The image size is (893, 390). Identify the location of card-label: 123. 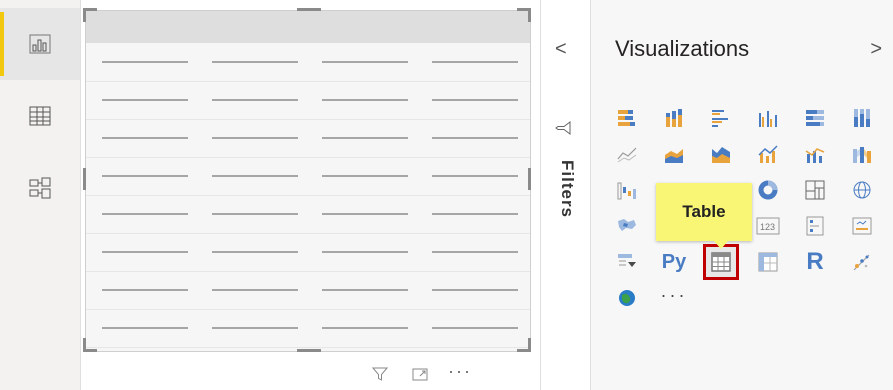
(767, 227).